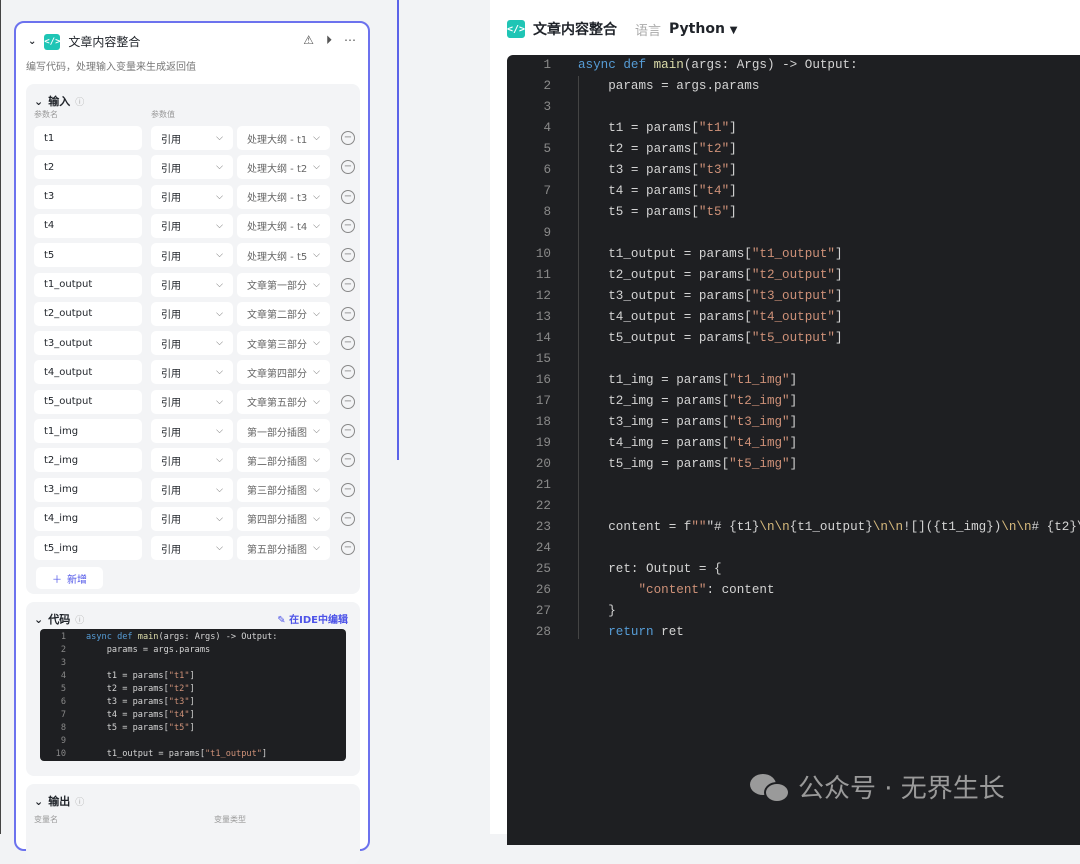 The height and width of the screenshot is (864, 1080). I want to click on param-name: t5, so click(49, 255).